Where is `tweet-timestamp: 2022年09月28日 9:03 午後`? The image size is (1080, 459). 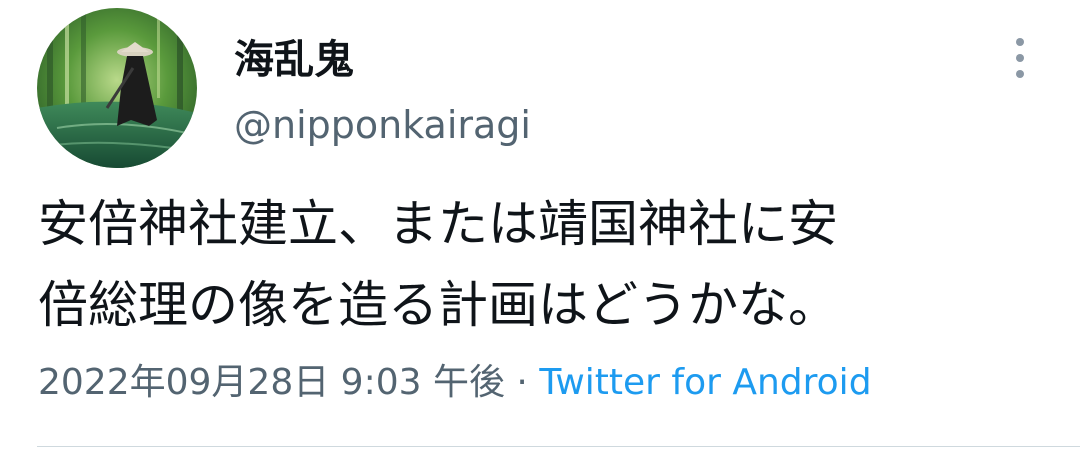 tweet-timestamp: 2022年09月28日 9:03 午後 is located at coordinates (271, 382).